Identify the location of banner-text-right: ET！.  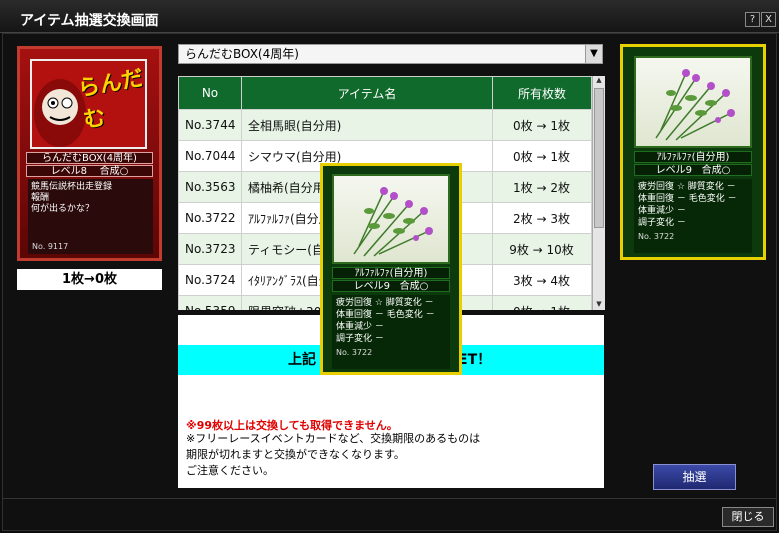
(475, 360).